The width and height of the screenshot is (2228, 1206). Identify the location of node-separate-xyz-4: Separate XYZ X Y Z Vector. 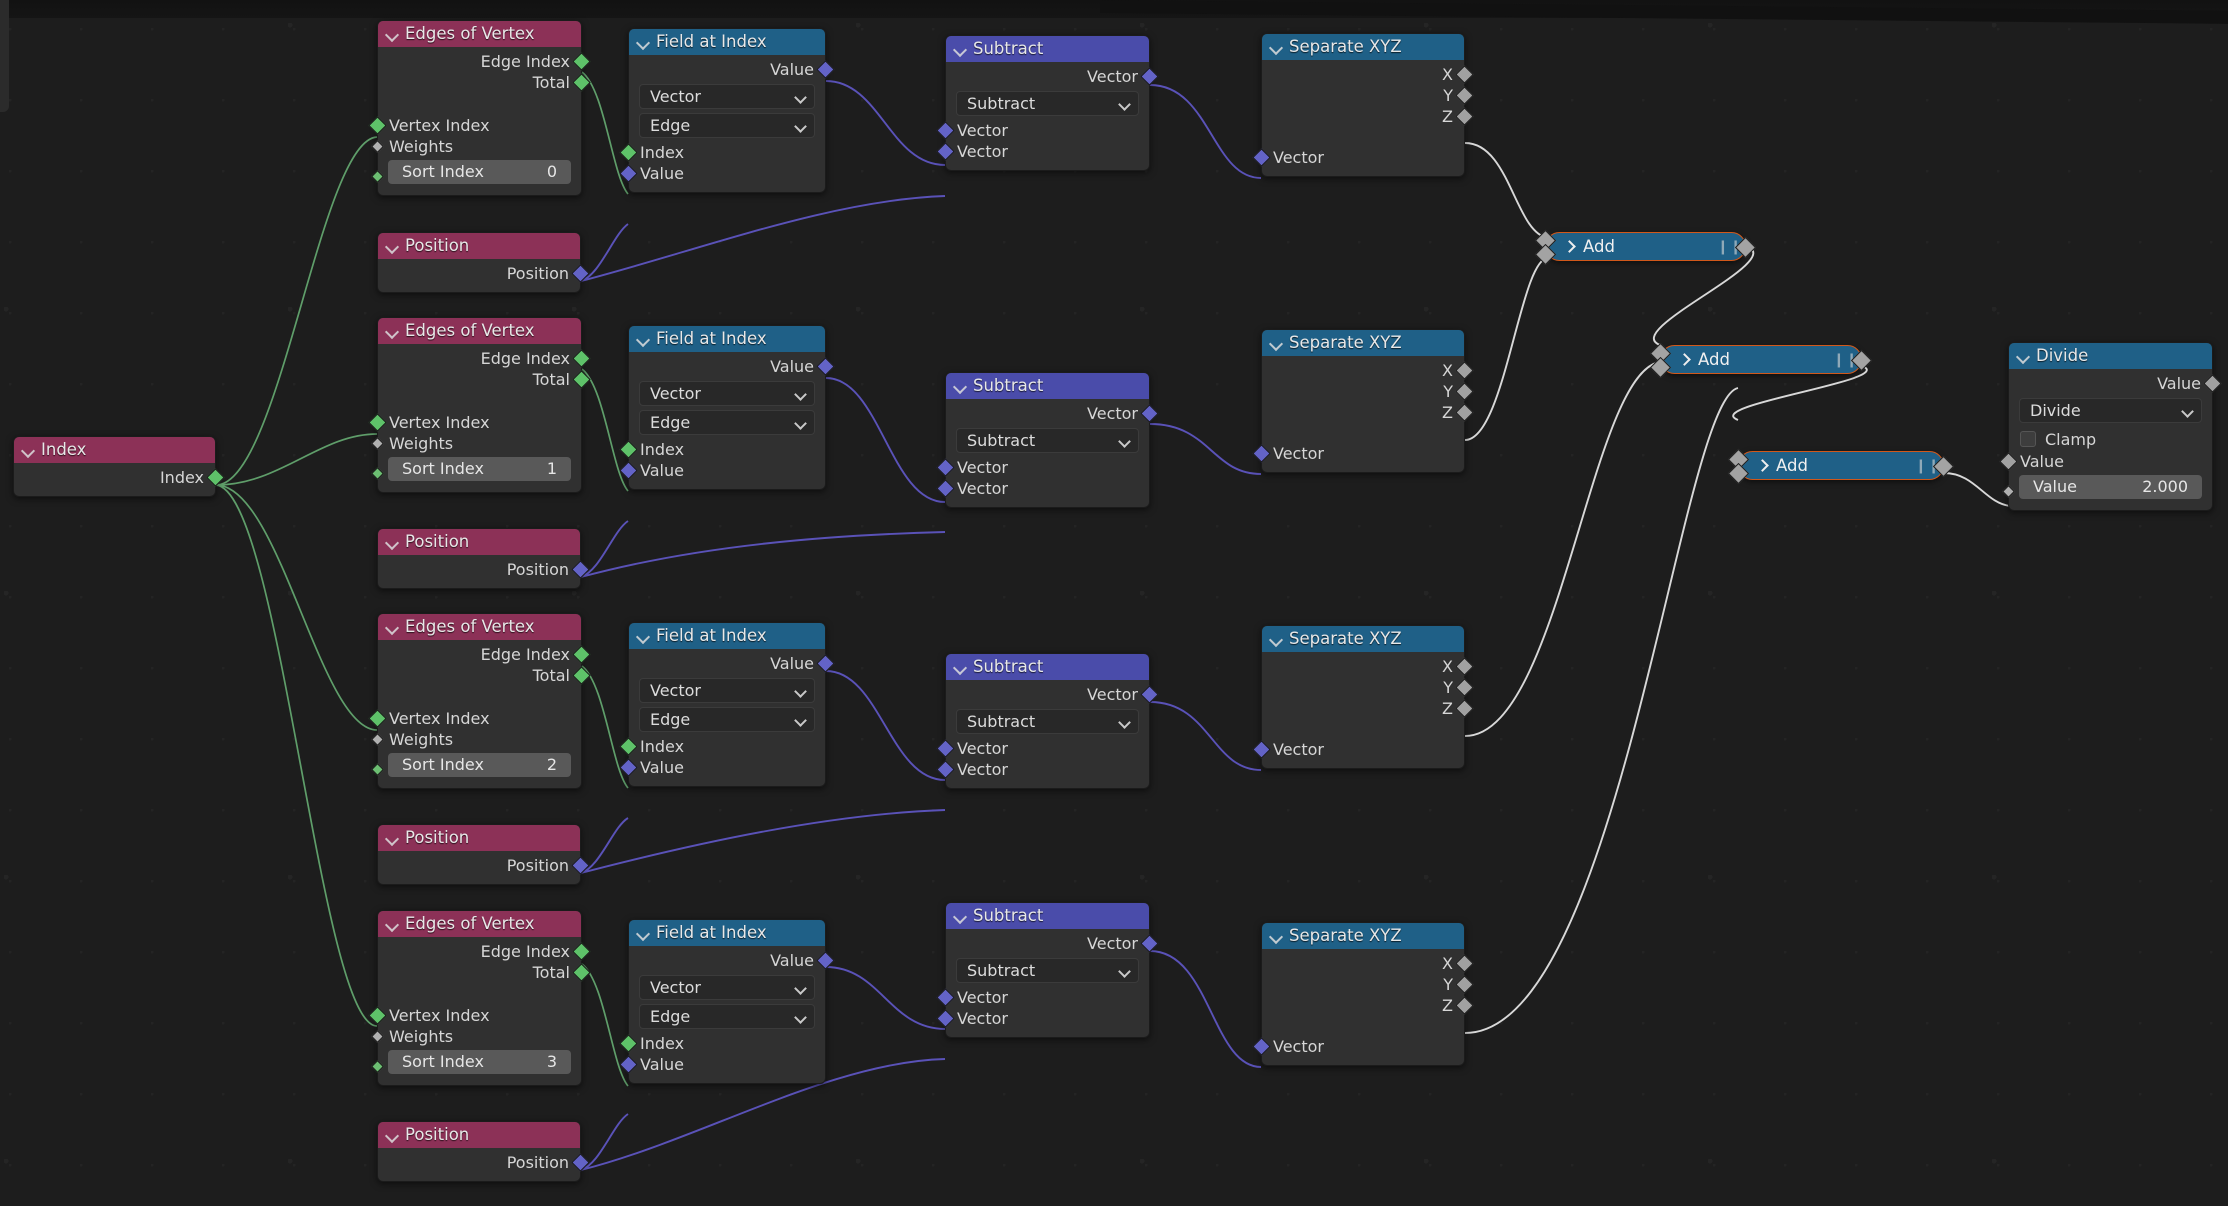
(1363, 994).